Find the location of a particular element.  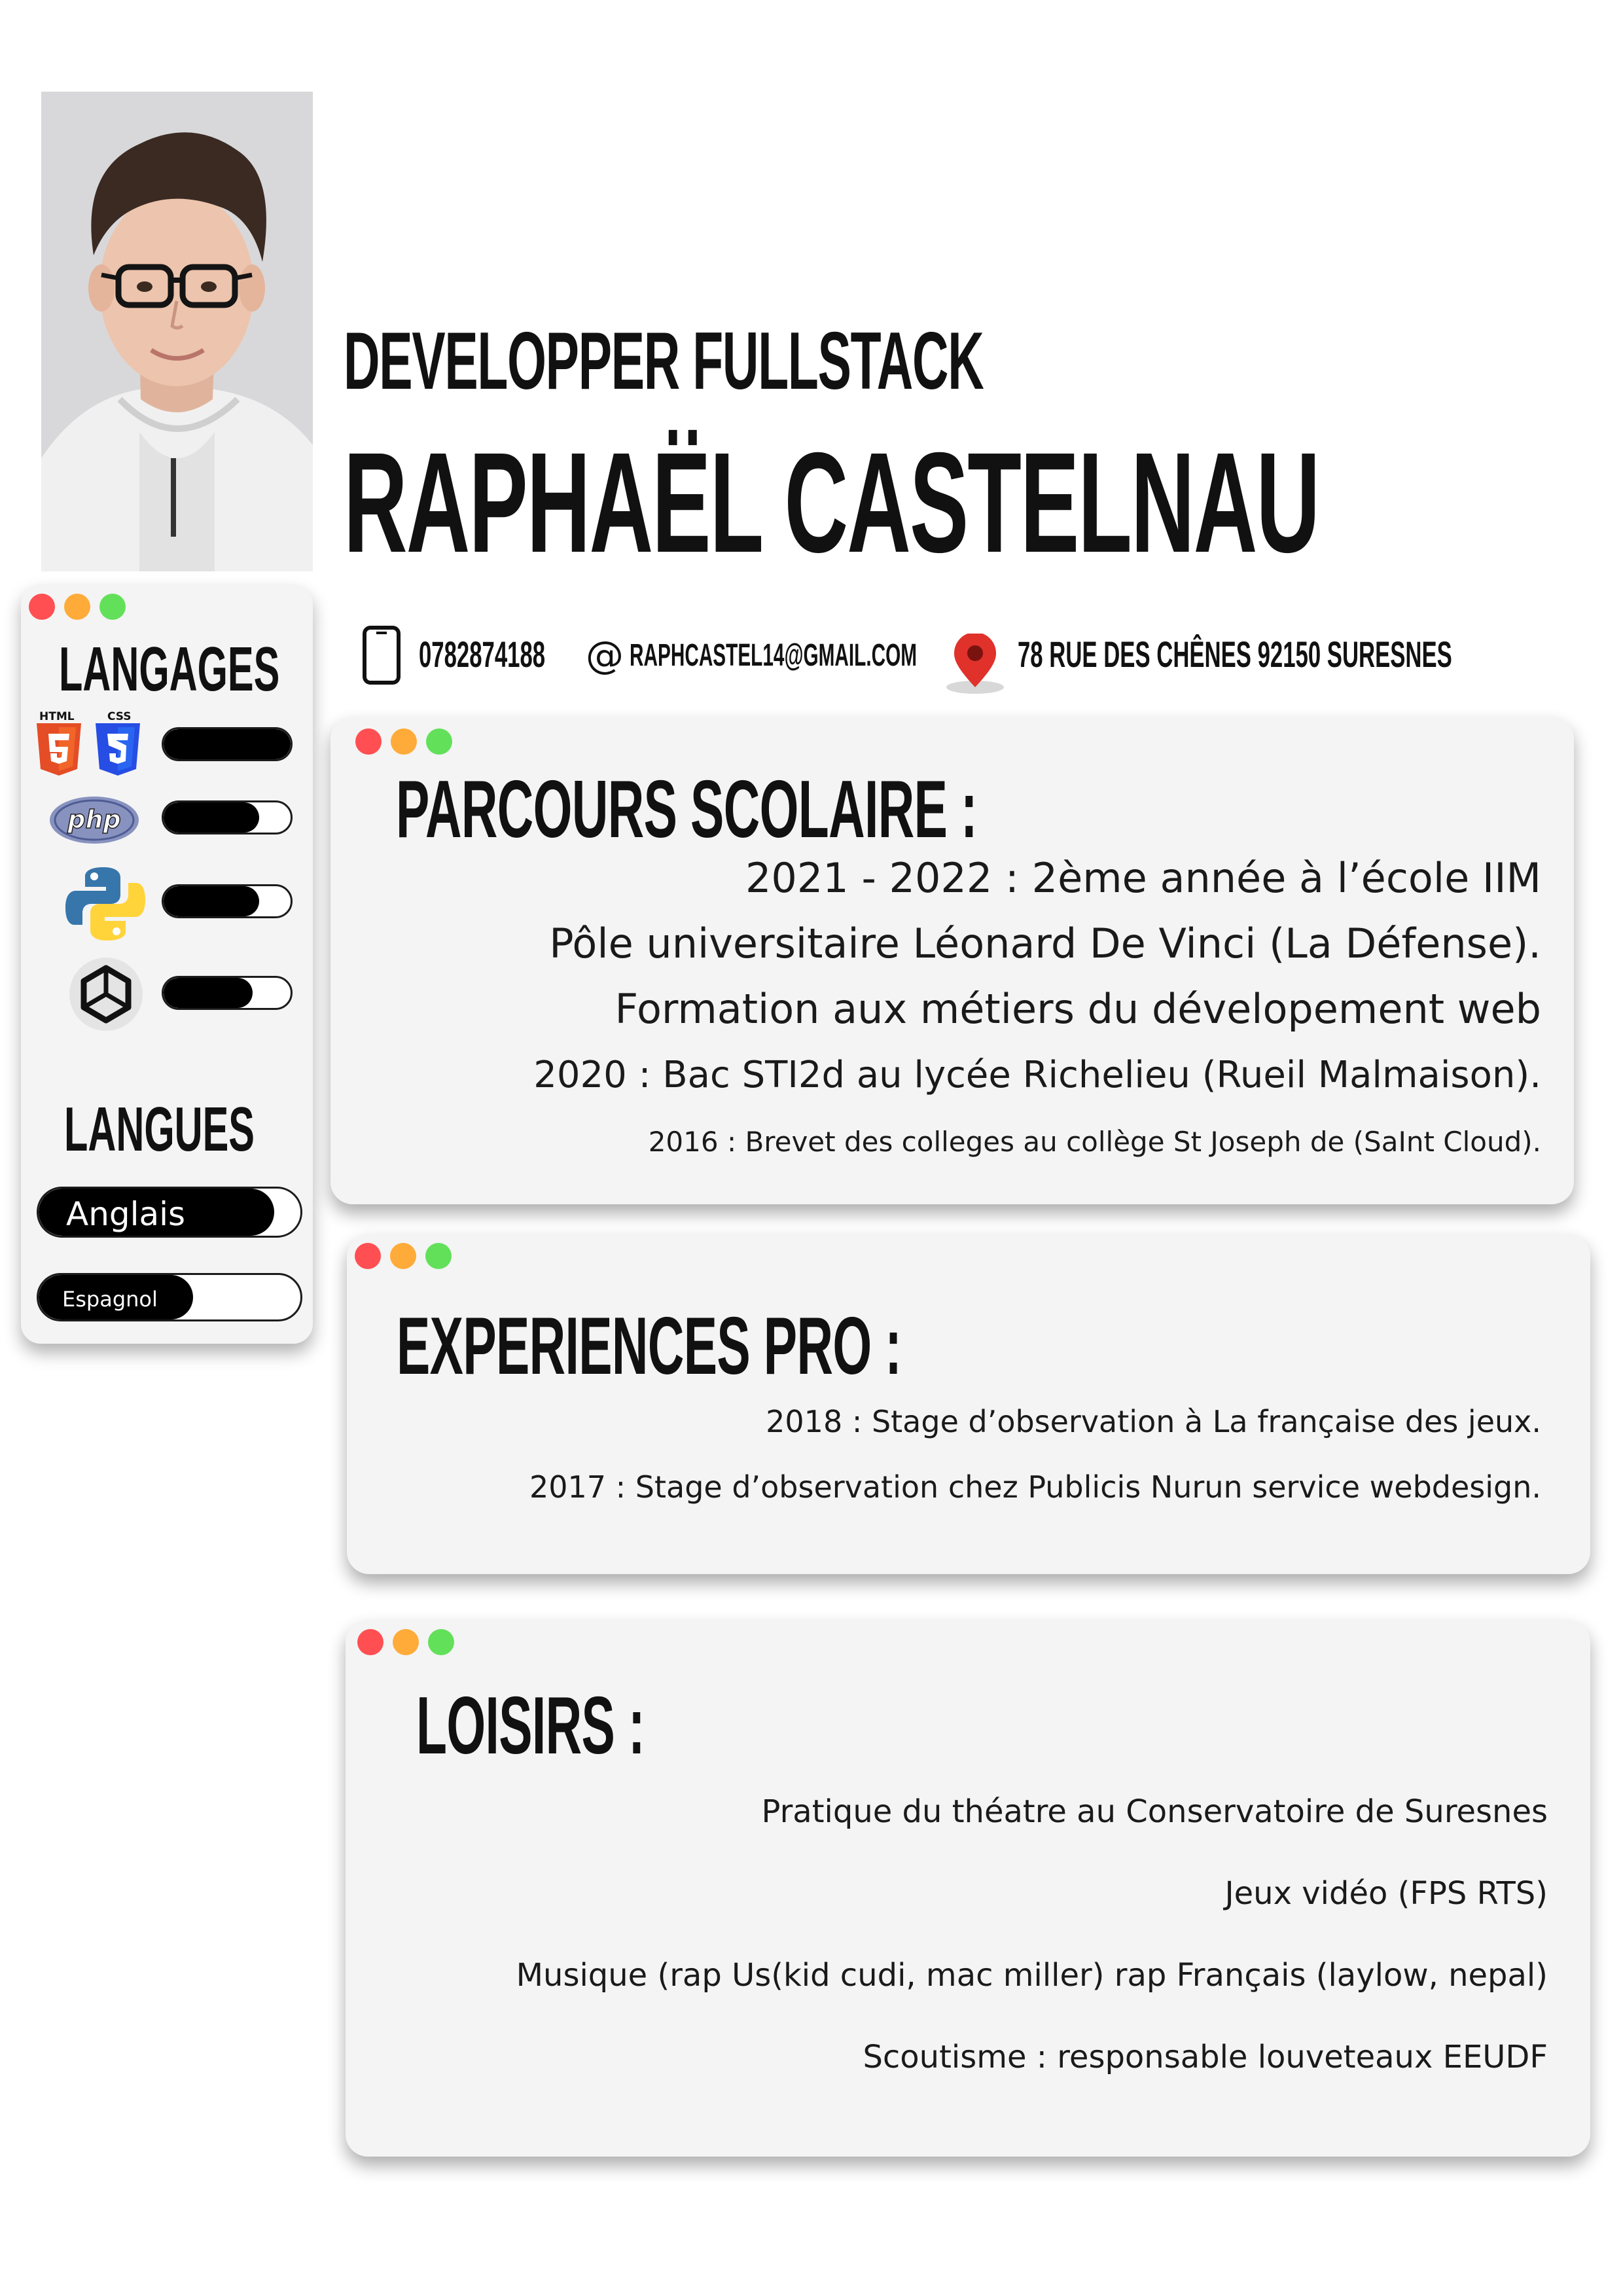

portrait-illustration is located at coordinates (177, 331).